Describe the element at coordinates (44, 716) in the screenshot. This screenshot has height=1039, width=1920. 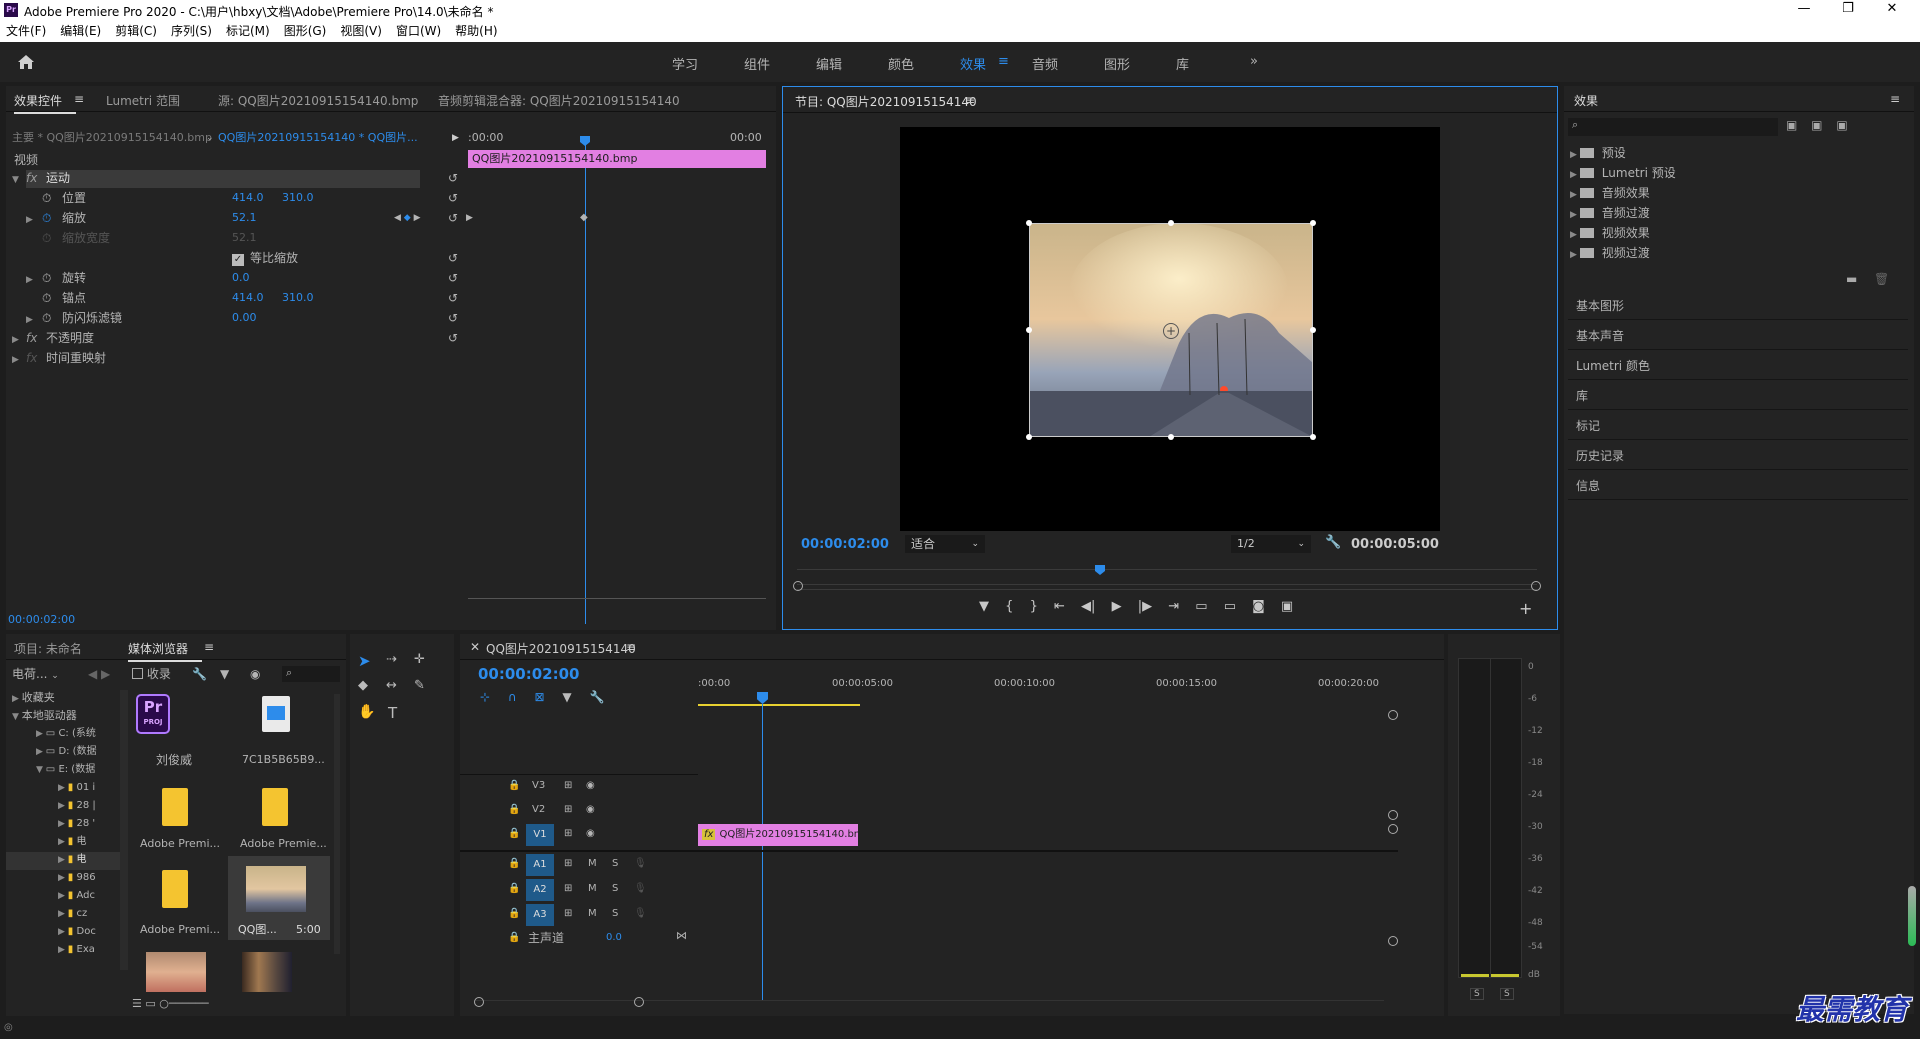
I see `tree-local-drives: ▼ 本地驱动器` at that location.